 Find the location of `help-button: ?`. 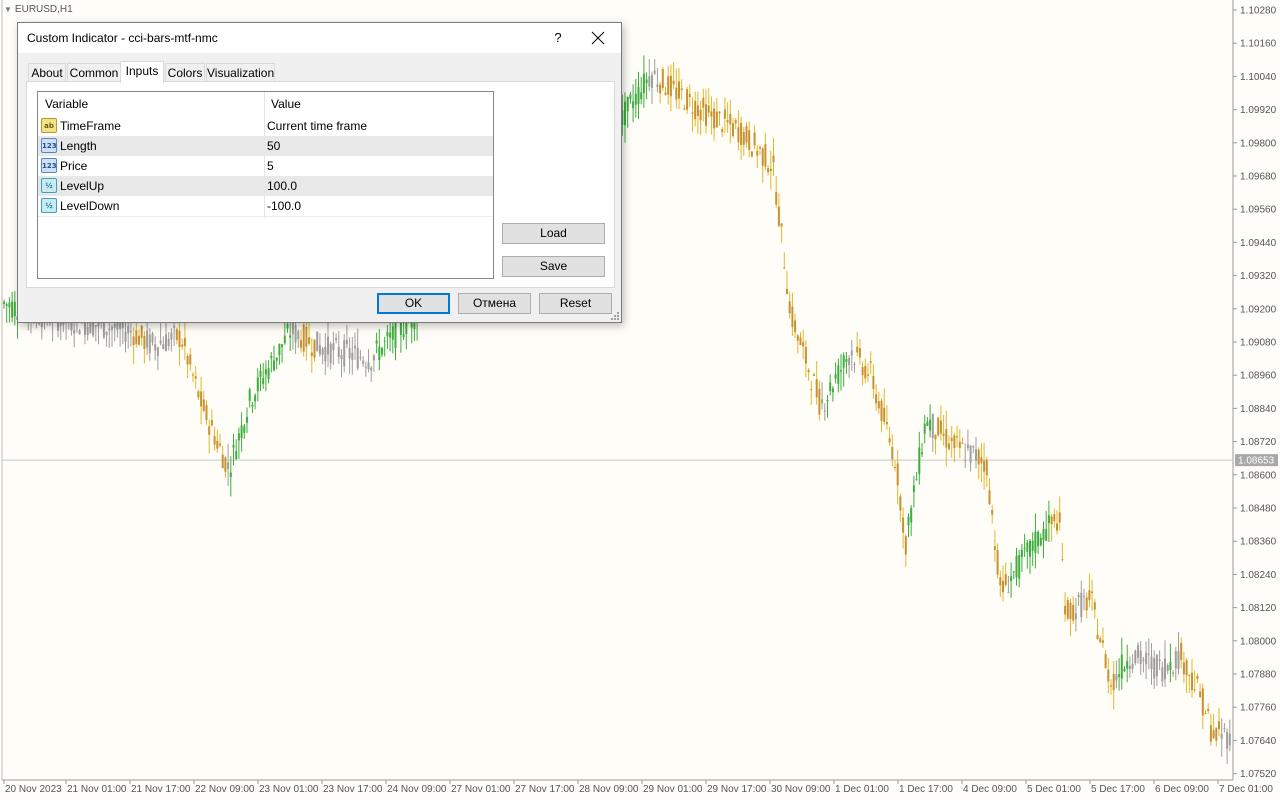

help-button: ? is located at coordinates (558, 38).